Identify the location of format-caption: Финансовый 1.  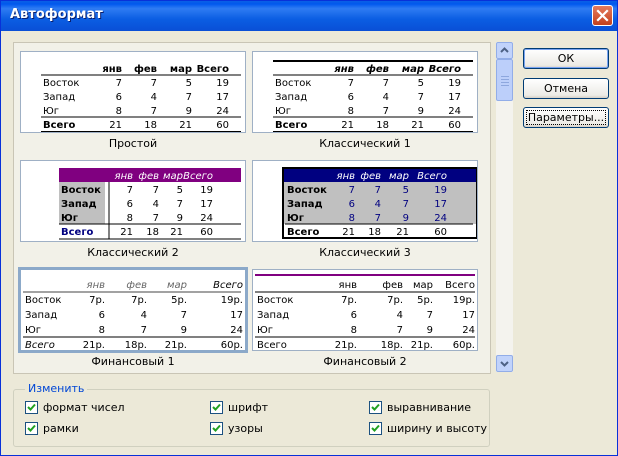
(133, 361).